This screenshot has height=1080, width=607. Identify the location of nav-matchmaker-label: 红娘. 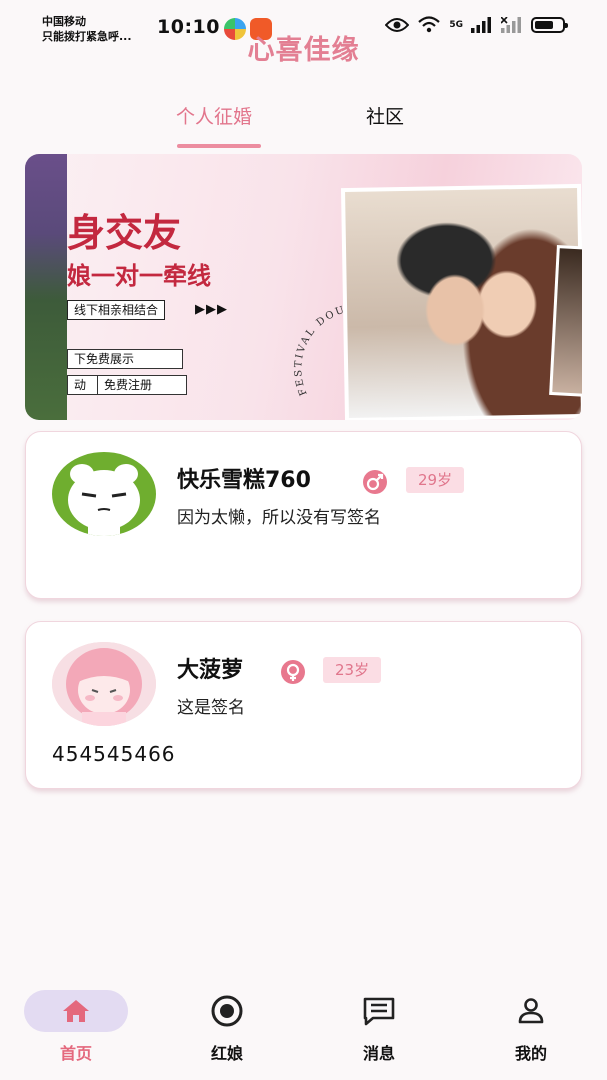
(226, 1053).